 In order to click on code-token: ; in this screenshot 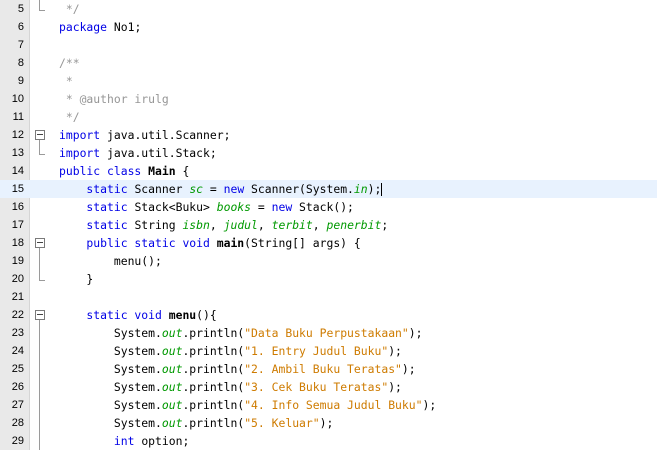, I will do `click(385, 225)`.